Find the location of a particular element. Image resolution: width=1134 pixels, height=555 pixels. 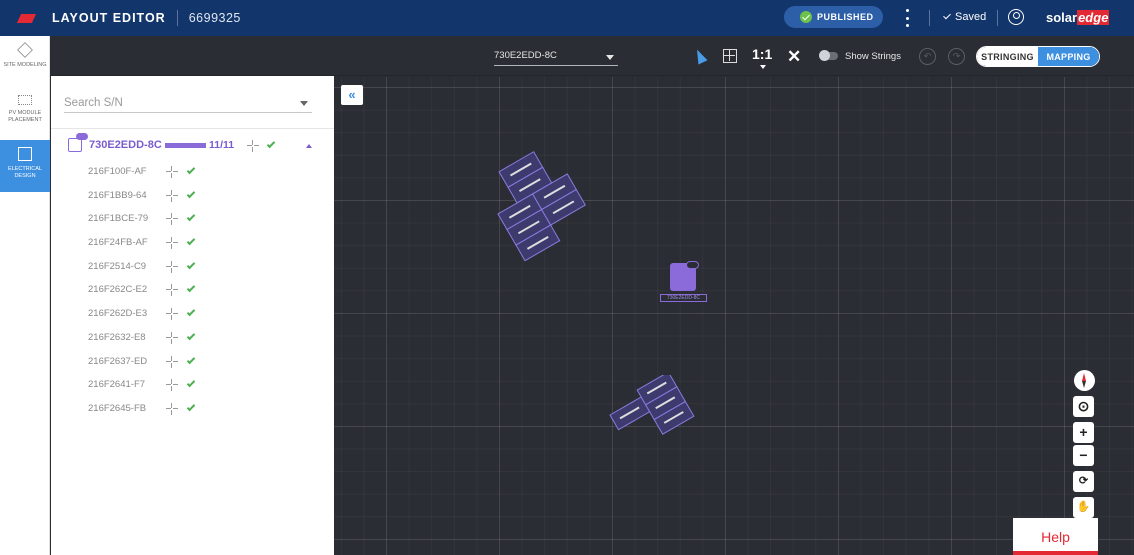

recenter-icon: ⊙ is located at coordinates (1083, 406).